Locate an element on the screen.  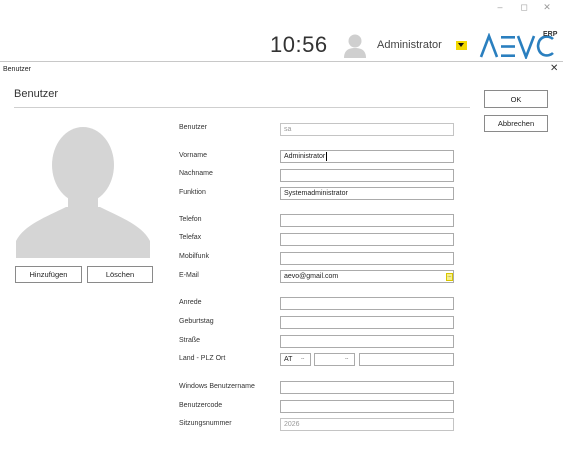
label-anrede: Anrede is located at coordinates (190, 302).